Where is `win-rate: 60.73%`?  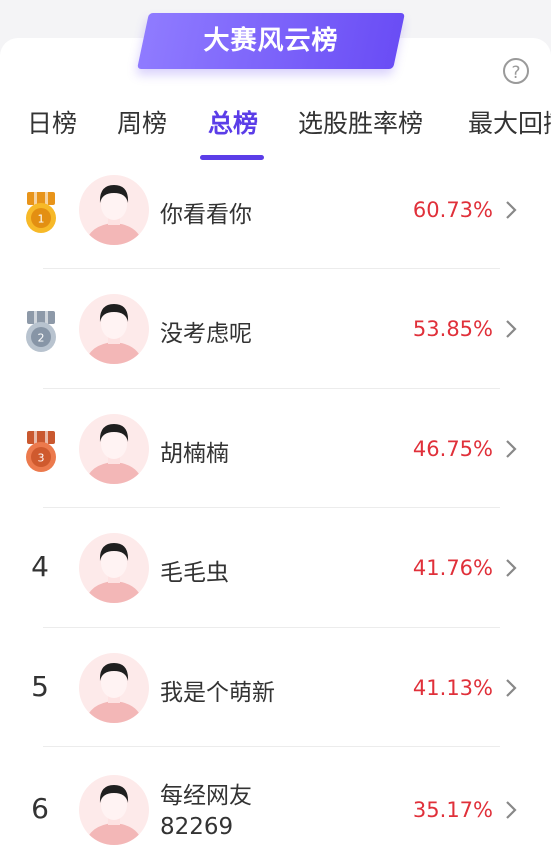 win-rate: 60.73% is located at coordinates (452, 210).